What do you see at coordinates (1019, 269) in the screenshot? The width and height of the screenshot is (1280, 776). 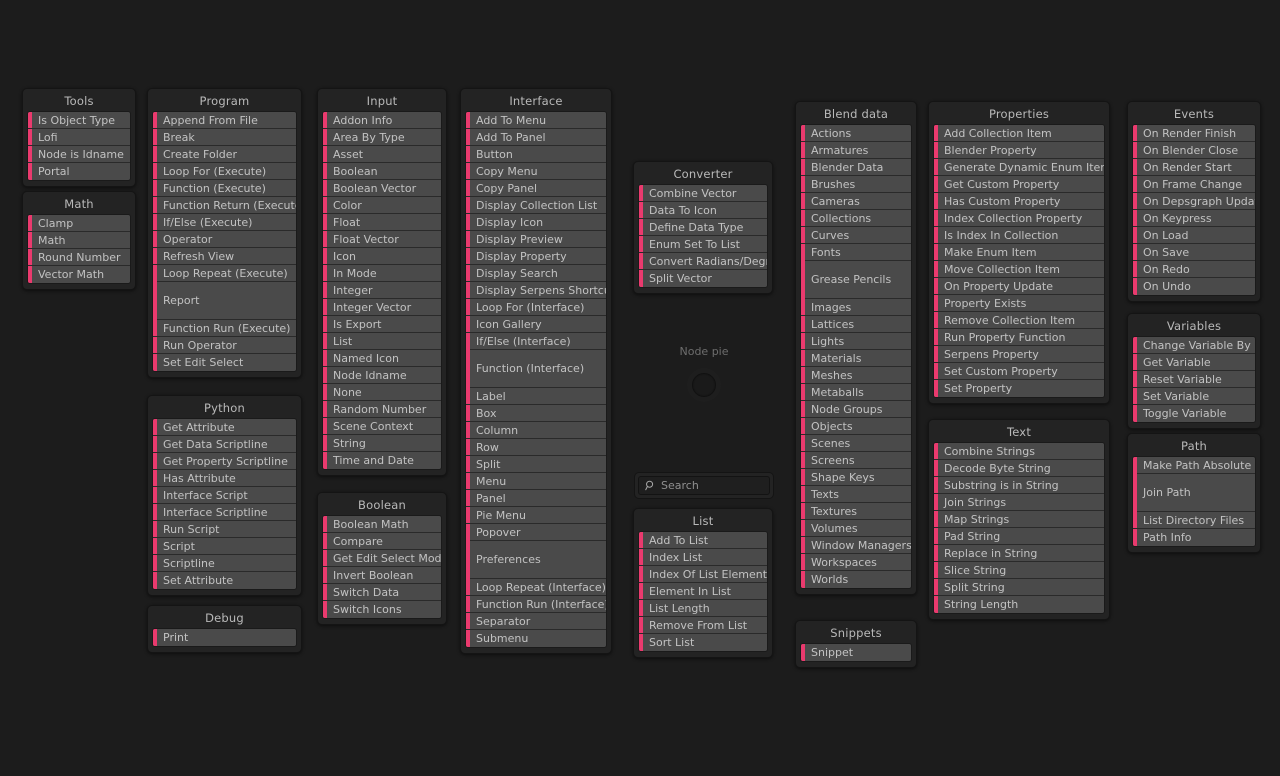 I see `node-item: Move Collection Item` at bounding box center [1019, 269].